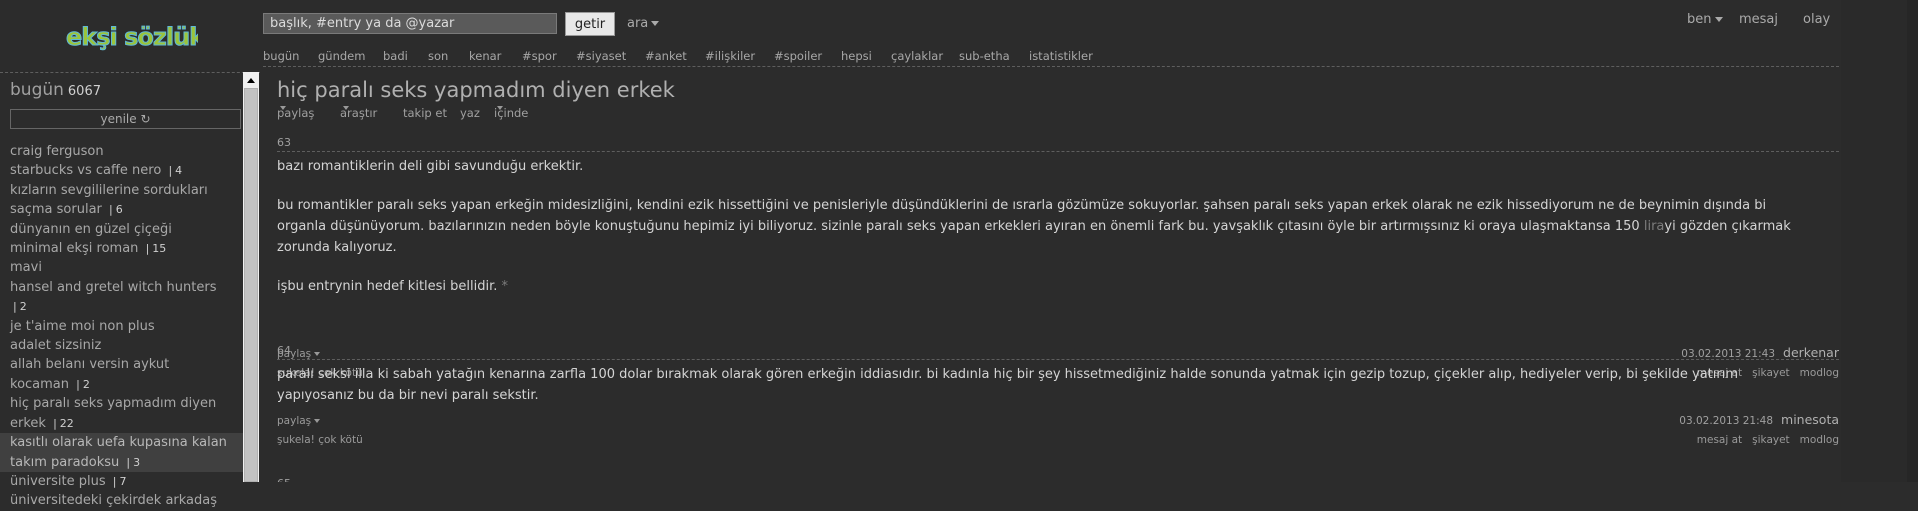 Image resolution: width=1918 pixels, height=511 pixels. Describe the element at coordinates (179, 171) in the screenshot. I see `topic-entry-count: 4` at that location.